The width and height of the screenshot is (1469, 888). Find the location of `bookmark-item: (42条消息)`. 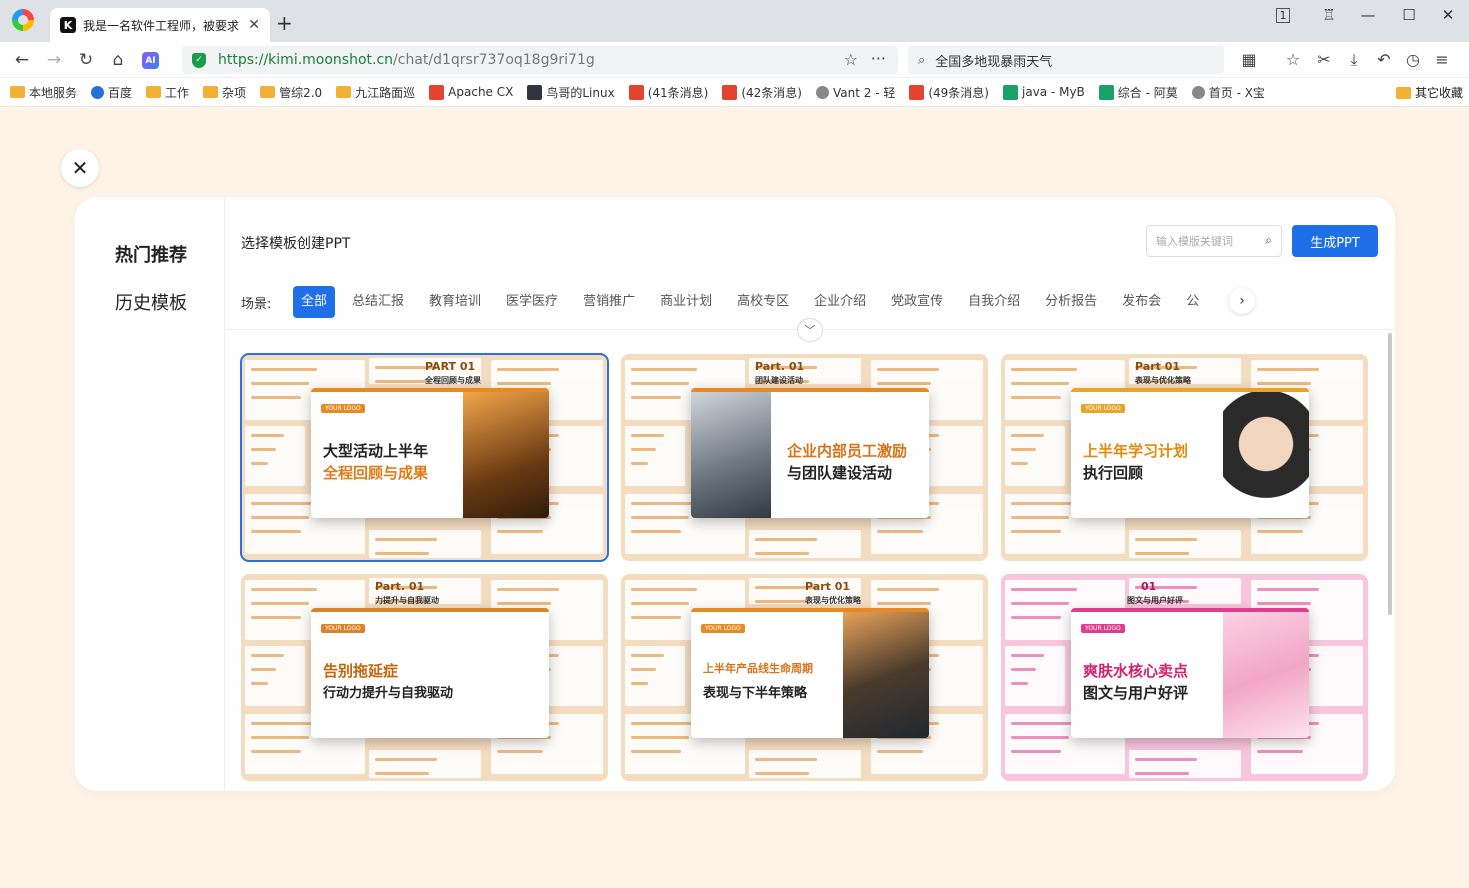

bookmark-item: (42条消息) is located at coordinates (762, 92).